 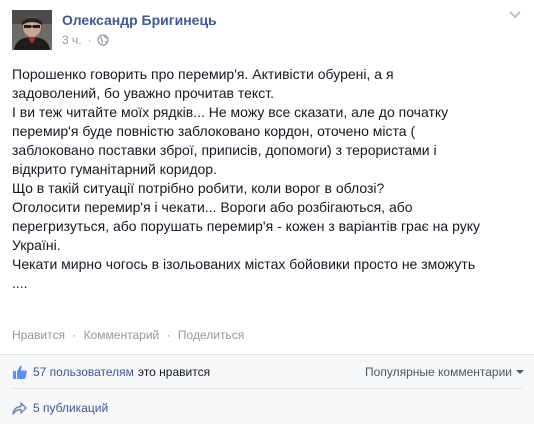 I want to click on like-link: Нравится, so click(x=38, y=335).